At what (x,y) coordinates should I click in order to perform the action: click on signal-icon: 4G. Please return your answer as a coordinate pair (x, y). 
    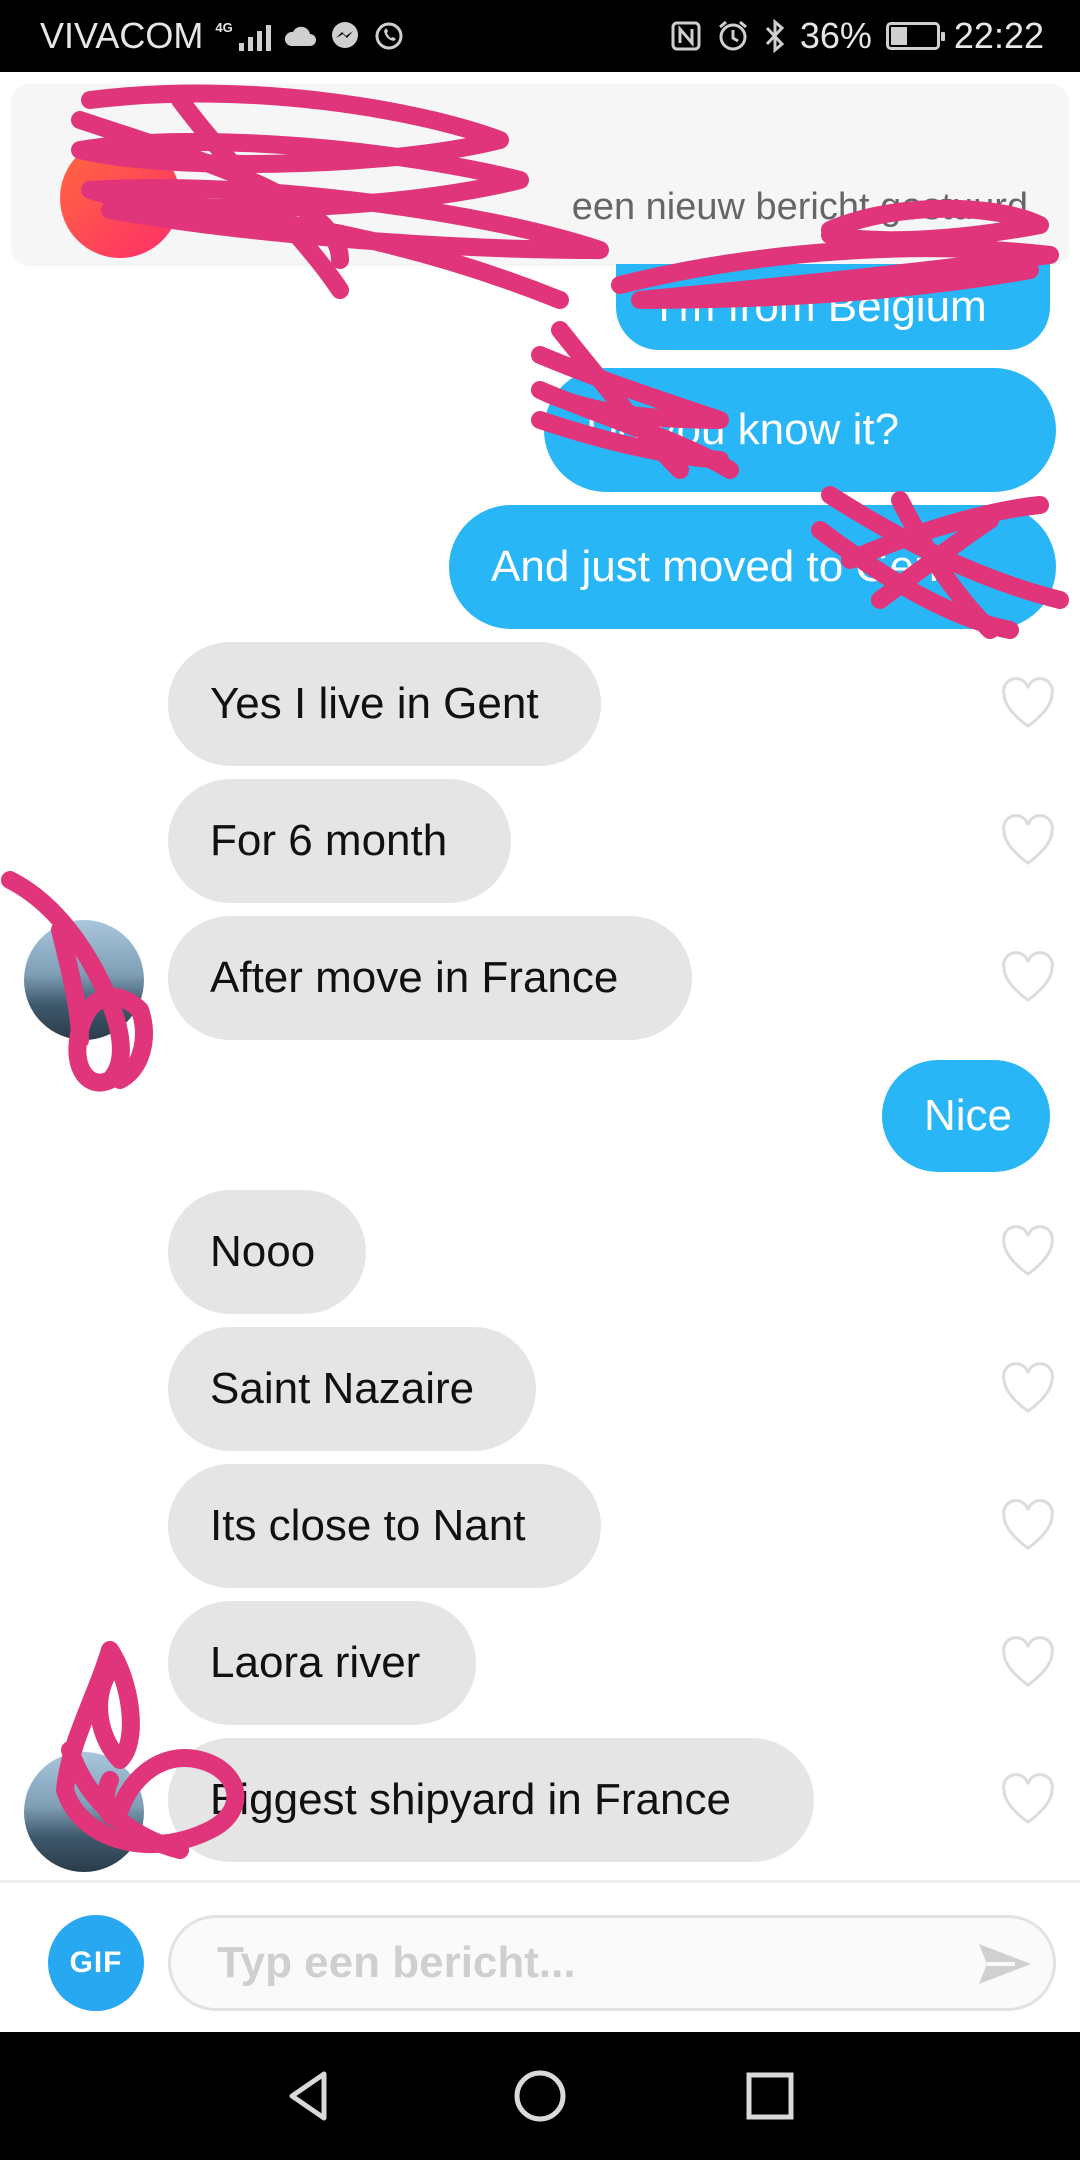
    Looking at the image, I should click on (243, 35).